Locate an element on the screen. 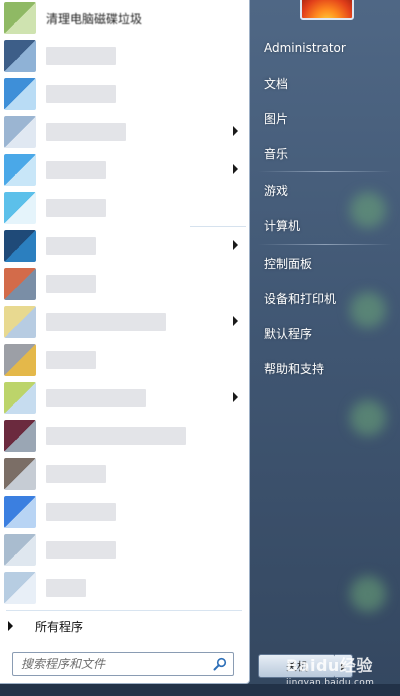  program-item-label: 清理电脑磁碟垃圾 is located at coordinates (94, 18).